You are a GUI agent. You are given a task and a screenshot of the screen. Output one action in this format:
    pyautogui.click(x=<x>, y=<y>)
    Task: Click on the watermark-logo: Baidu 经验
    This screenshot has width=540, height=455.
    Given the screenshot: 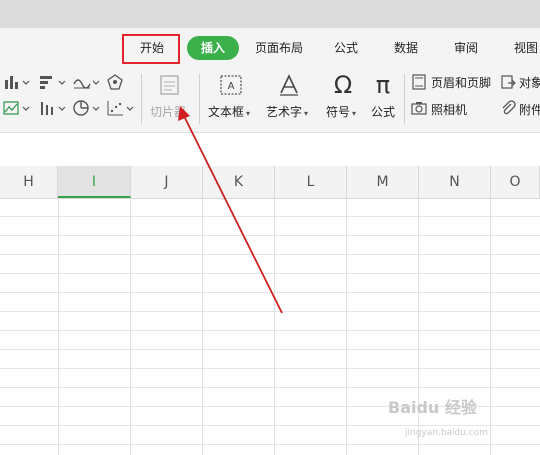 What is the action you would take?
    pyautogui.click(x=432, y=407)
    